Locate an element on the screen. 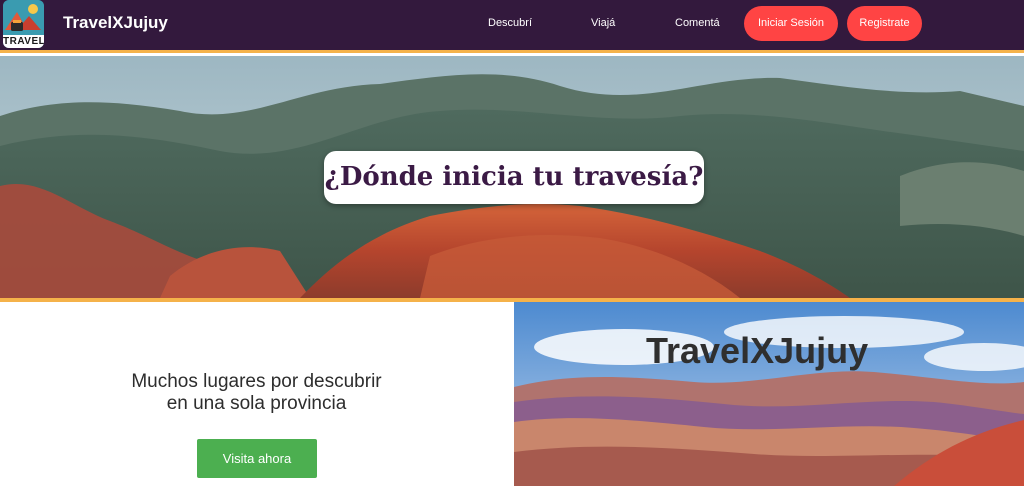  visit-now-button: Visita ahora is located at coordinates (257, 458).